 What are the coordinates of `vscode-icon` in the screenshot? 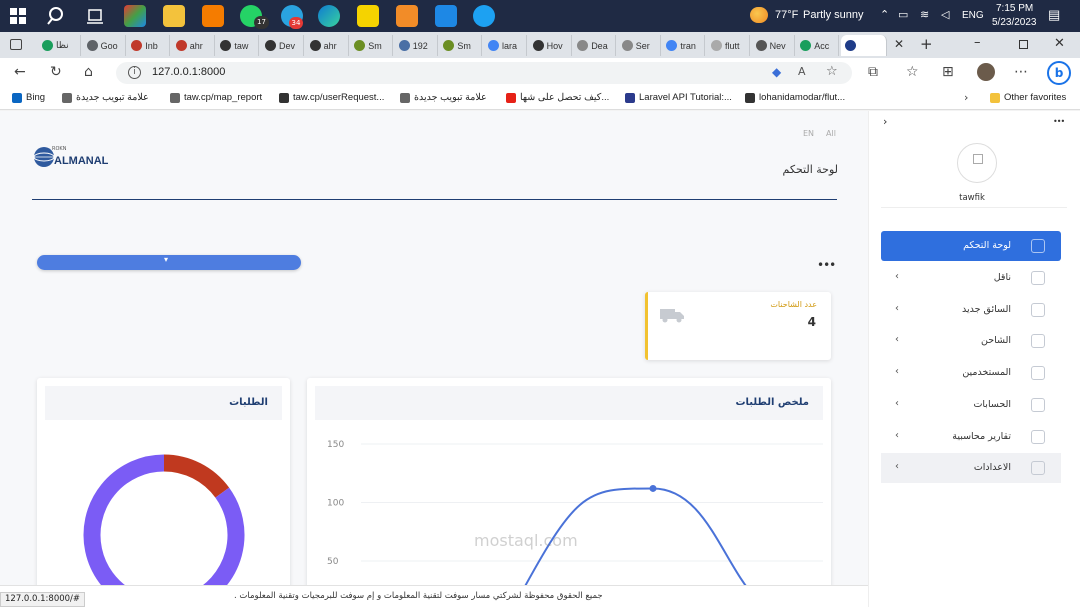 It's located at (446, 16).